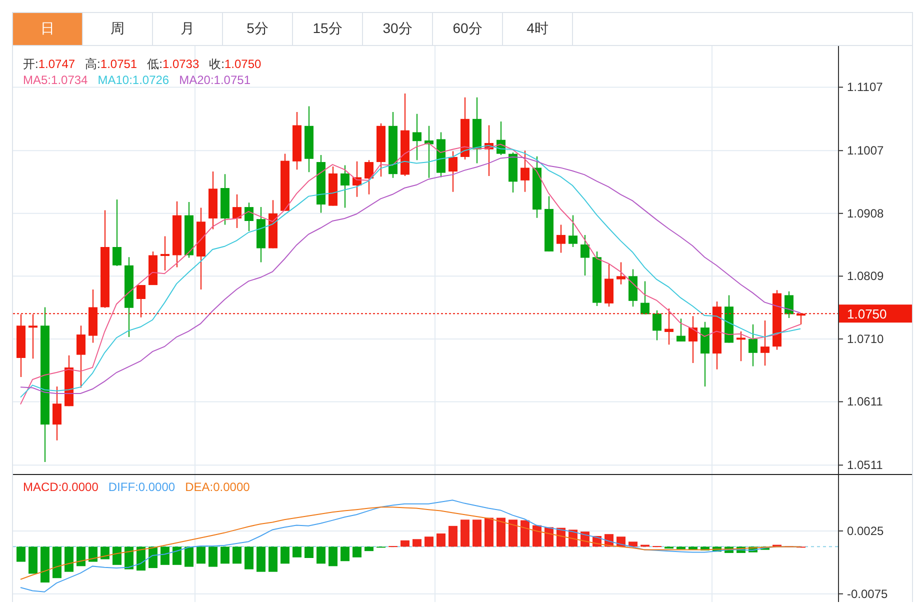 The height and width of the screenshot is (604, 922). Describe the element at coordinates (173, 64) in the screenshot. I see `legend-reading: 低:1.0733` at that location.